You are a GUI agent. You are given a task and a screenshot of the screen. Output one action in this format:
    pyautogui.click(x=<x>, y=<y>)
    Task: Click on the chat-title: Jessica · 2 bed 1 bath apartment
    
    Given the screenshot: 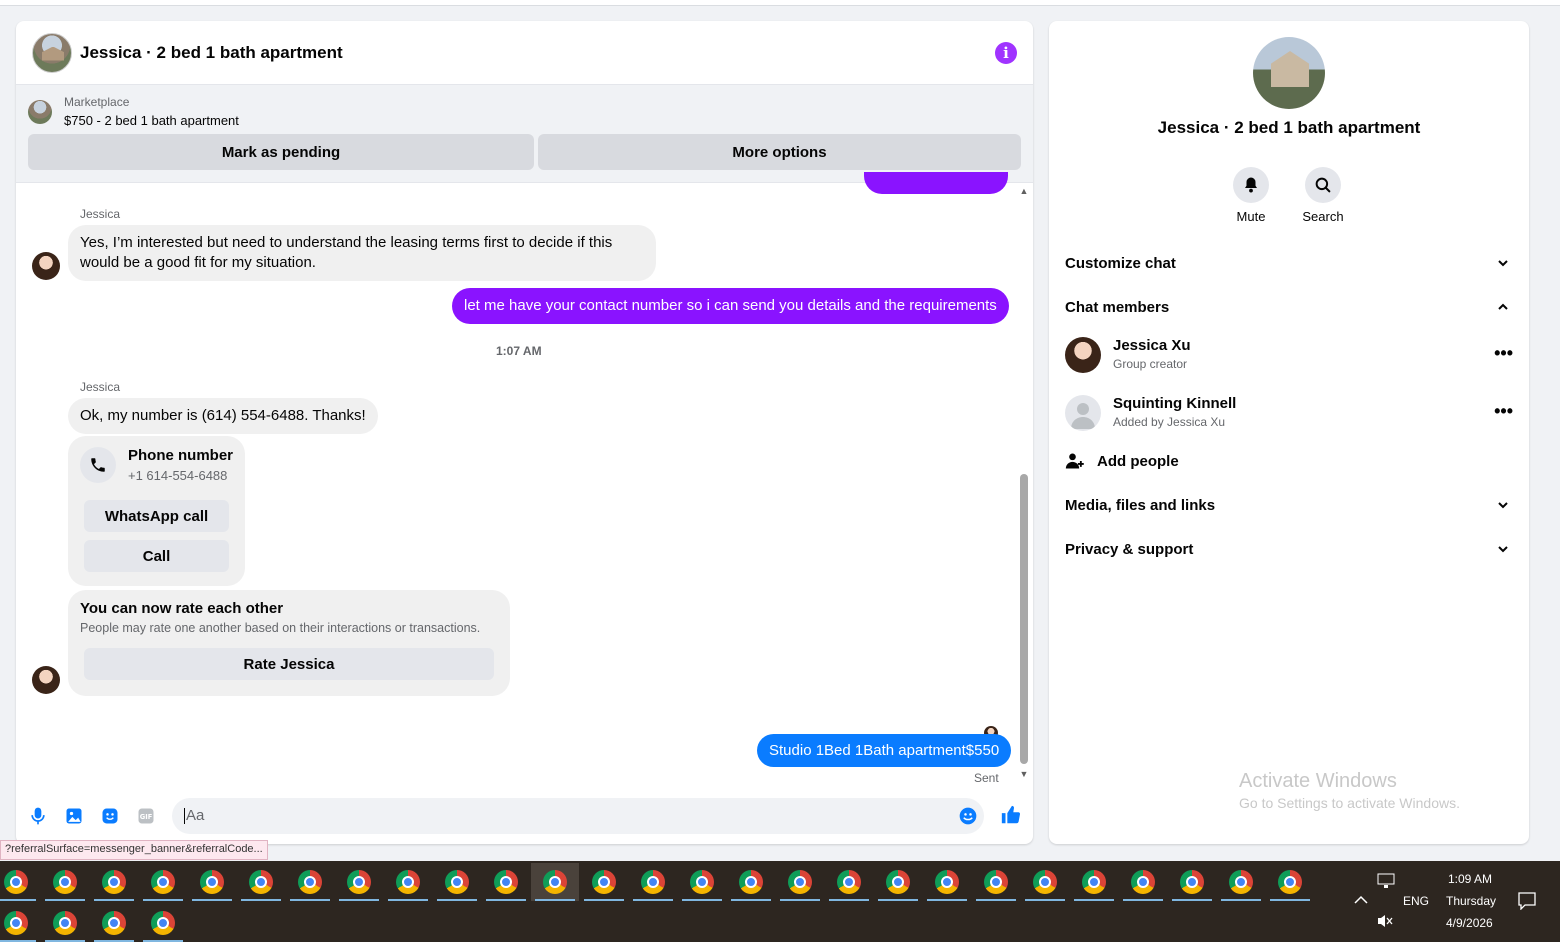 What is the action you would take?
    pyautogui.click(x=211, y=53)
    